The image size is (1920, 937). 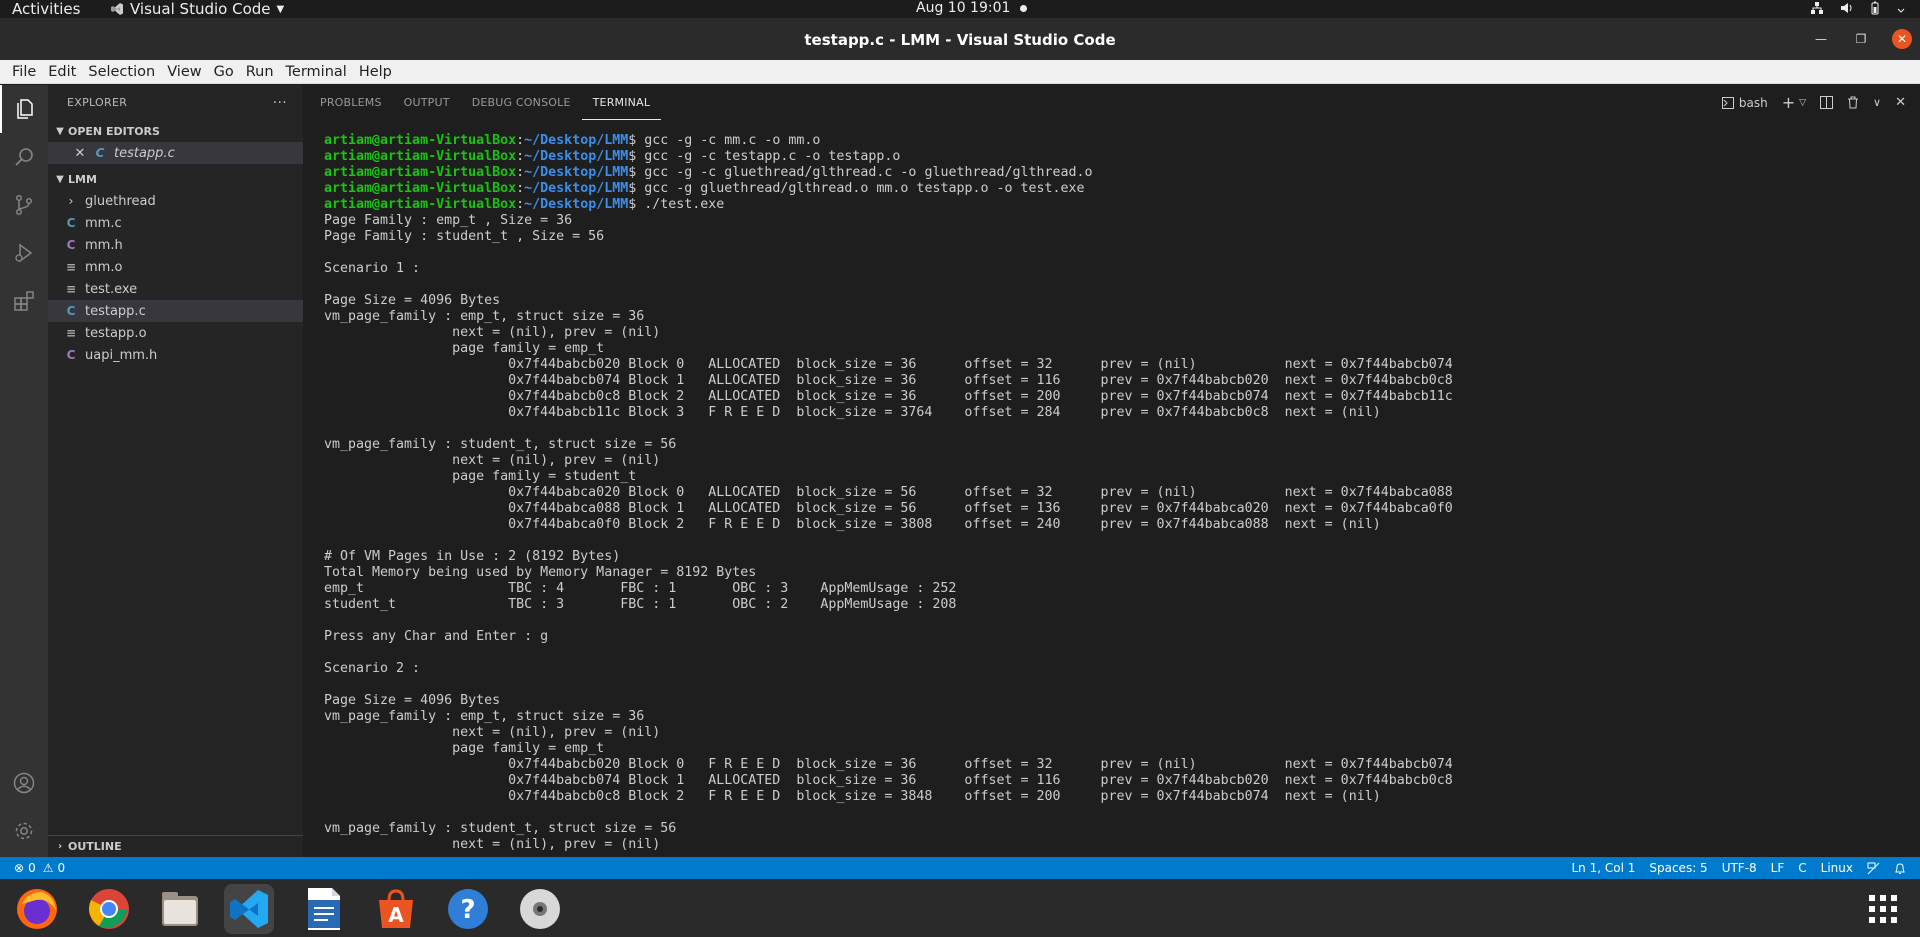 I want to click on source-control-icon, so click(x=24, y=205).